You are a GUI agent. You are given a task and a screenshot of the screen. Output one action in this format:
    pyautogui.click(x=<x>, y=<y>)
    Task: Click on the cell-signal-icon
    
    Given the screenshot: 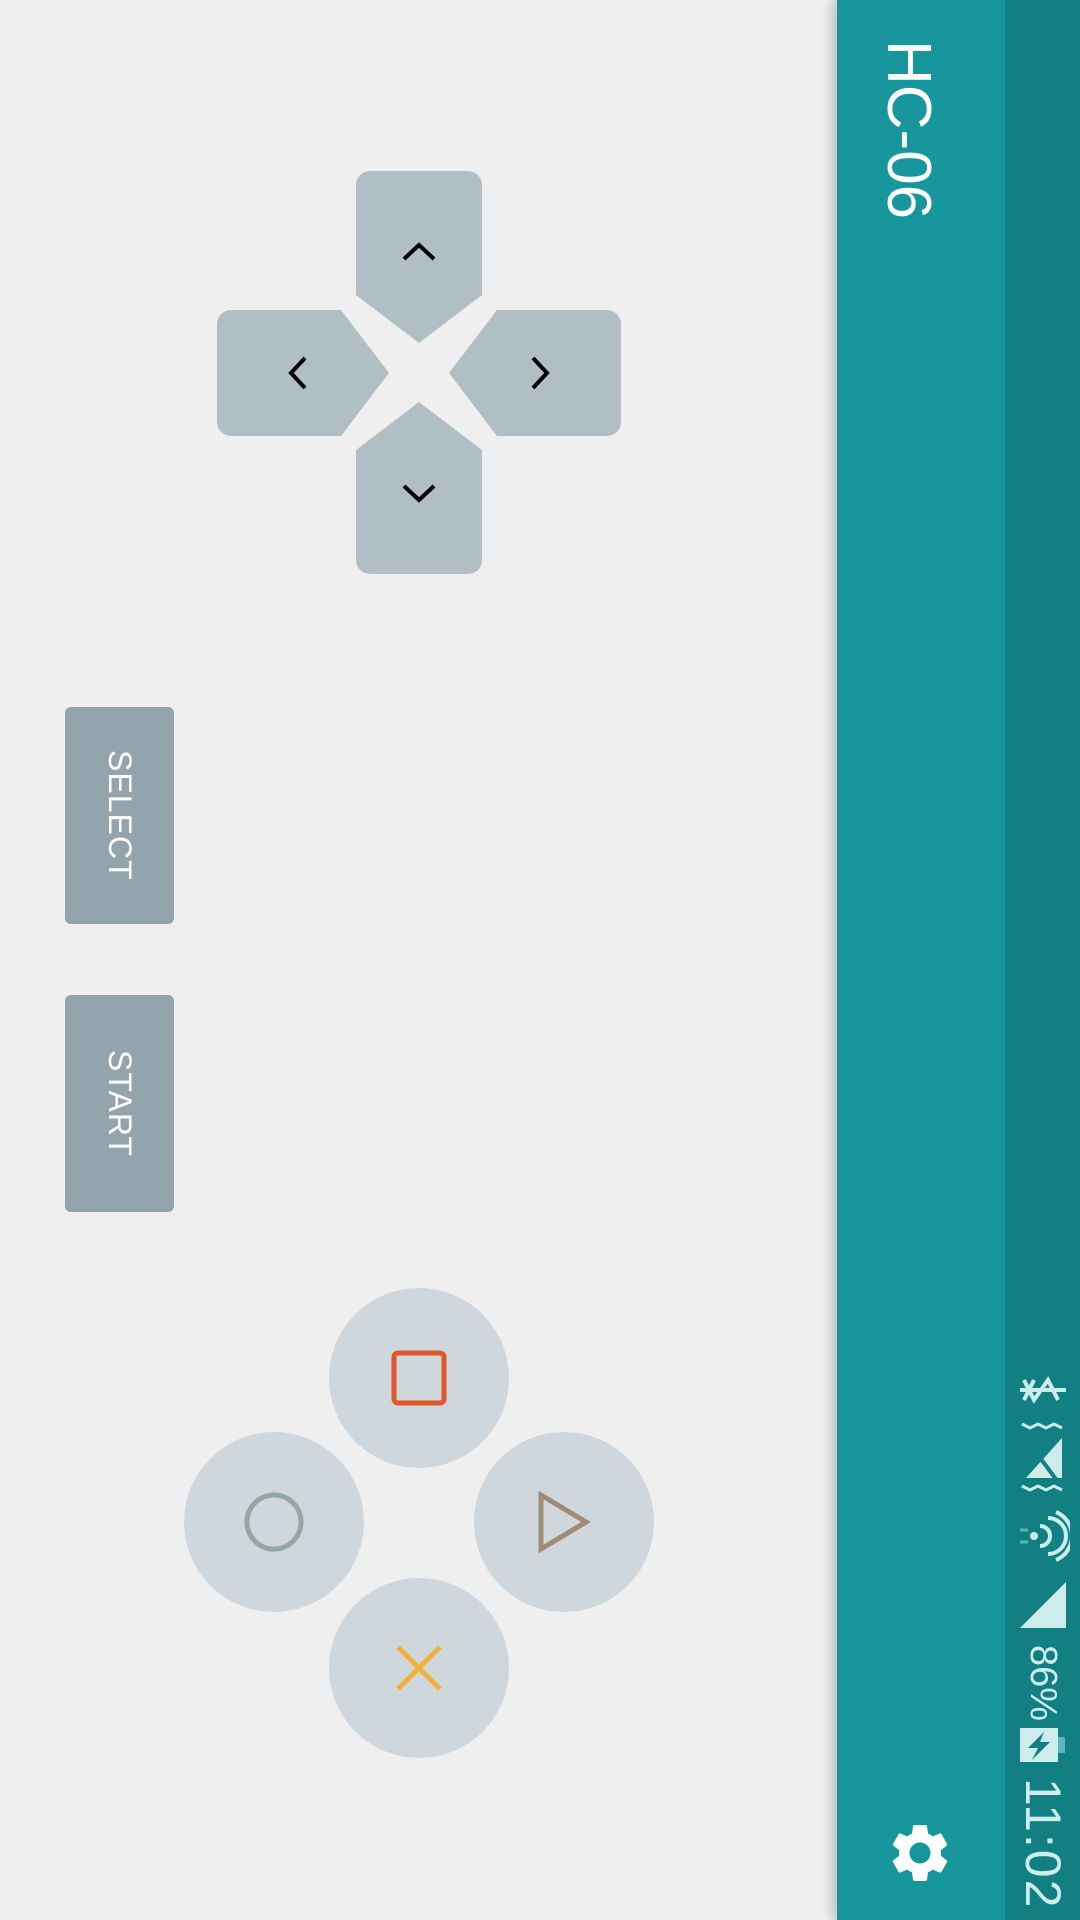 What is the action you would take?
    pyautogui.click(x=1043, y=1605)
    